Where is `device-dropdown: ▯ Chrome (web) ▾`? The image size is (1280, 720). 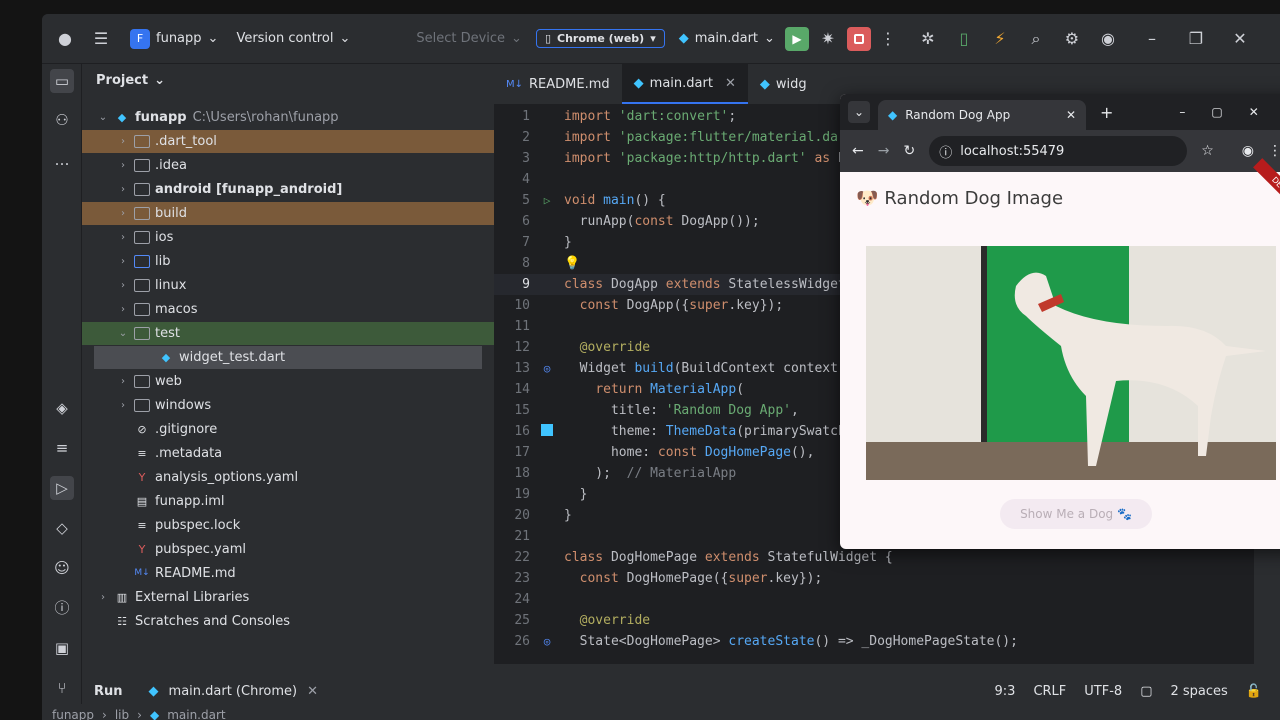
device-dropdown: ▯ Chrome (web) ▾ is located at coordinates (600, 38).